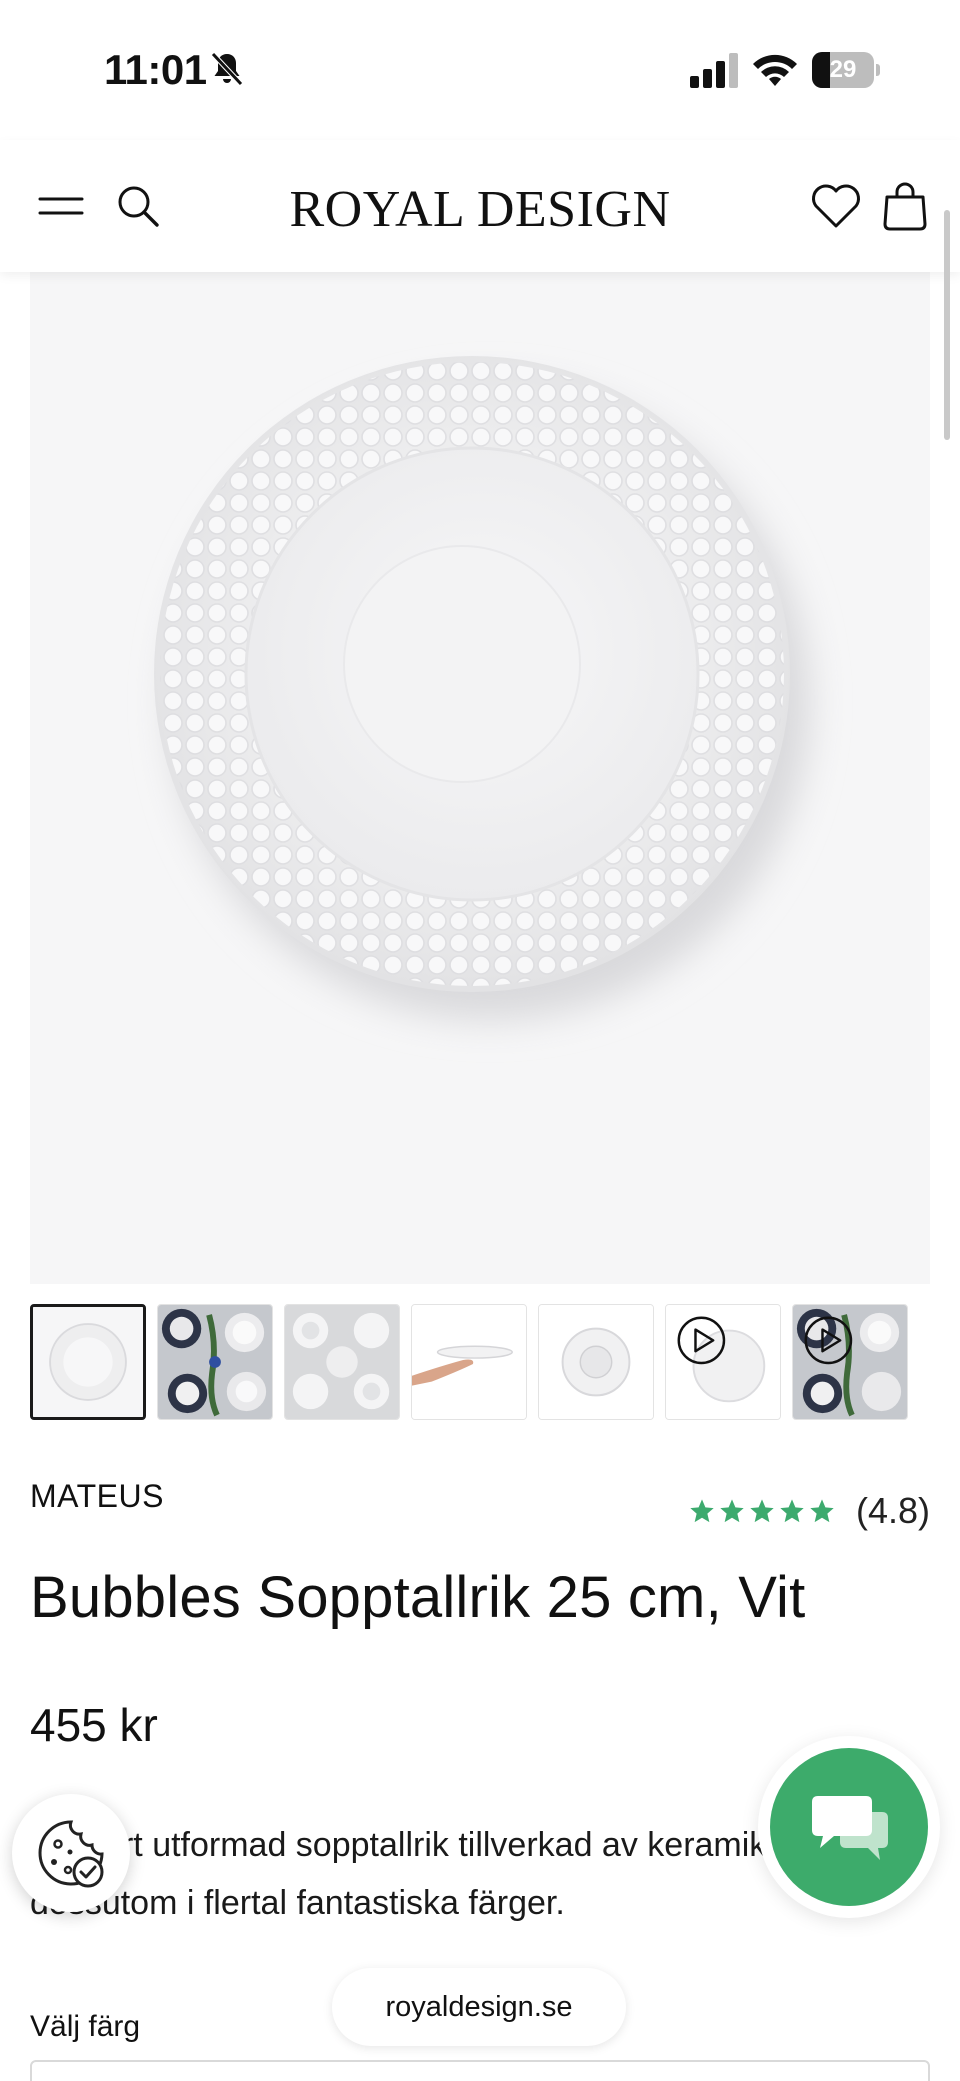 The width and height of the screenshot is (960, 2081). I want to click on battery-level-text: 29, so click(843, 69).